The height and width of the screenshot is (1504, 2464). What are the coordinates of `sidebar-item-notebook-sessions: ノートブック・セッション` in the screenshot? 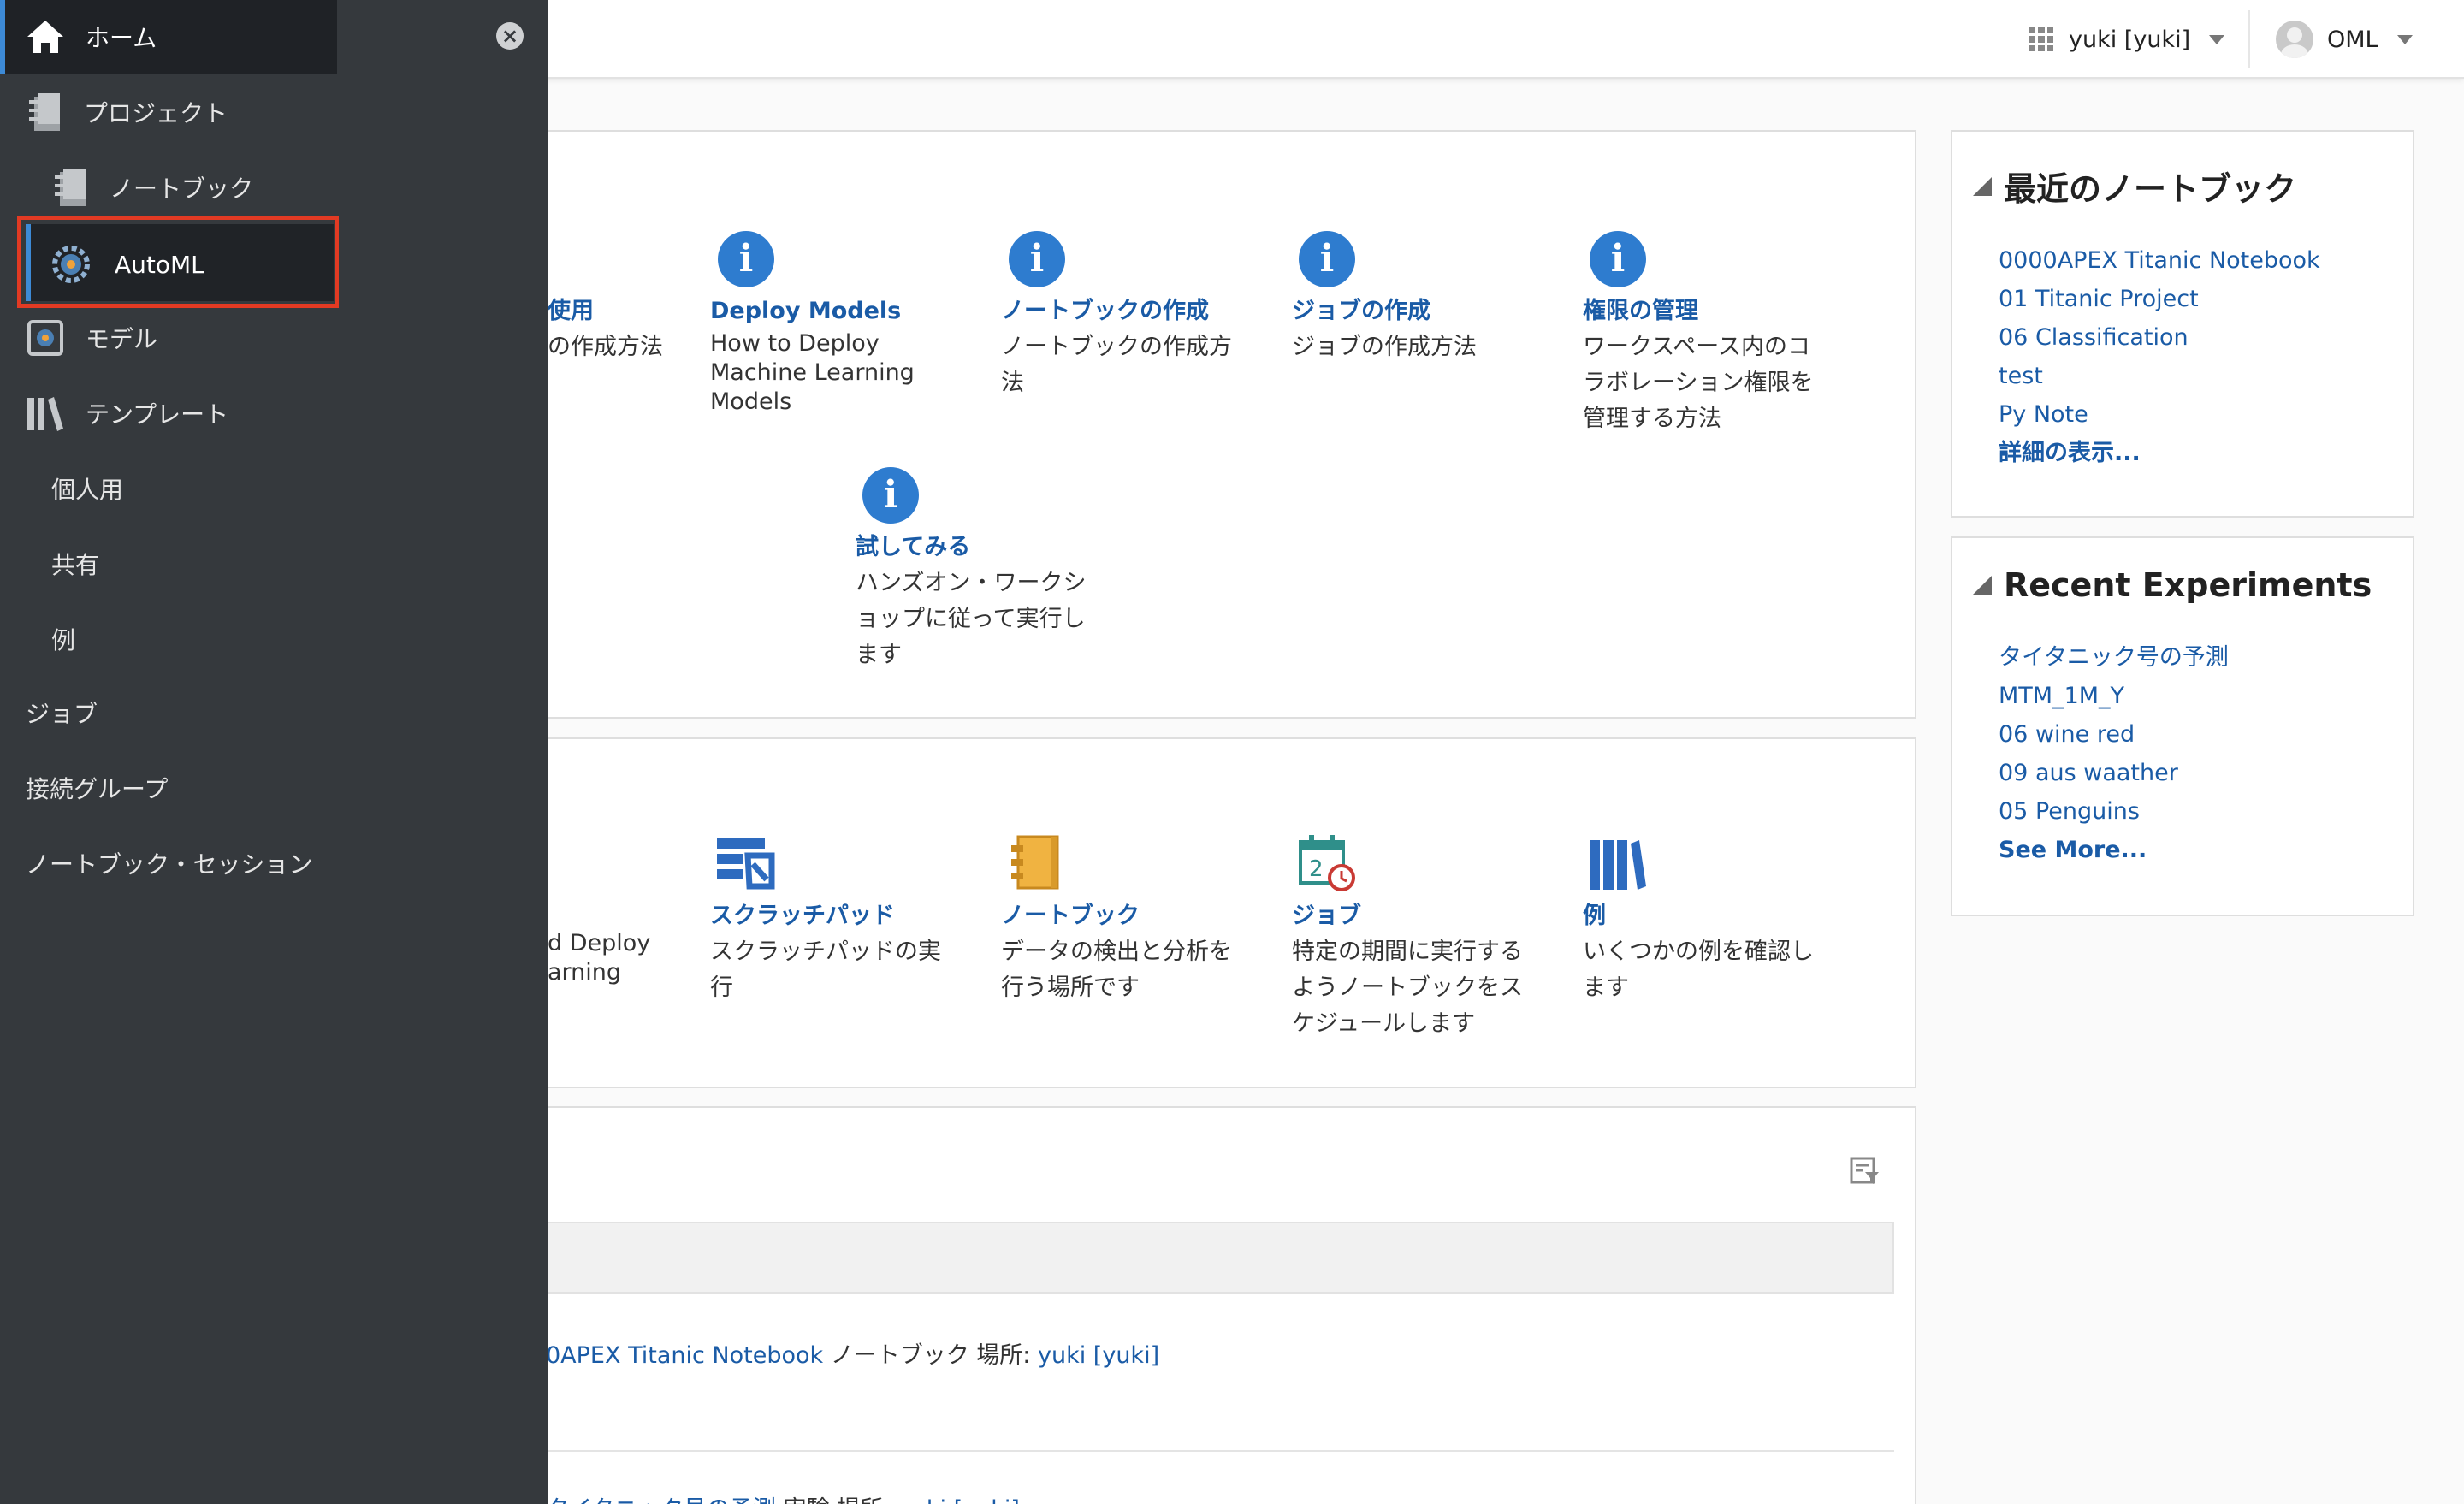 It's located at (169, 863).